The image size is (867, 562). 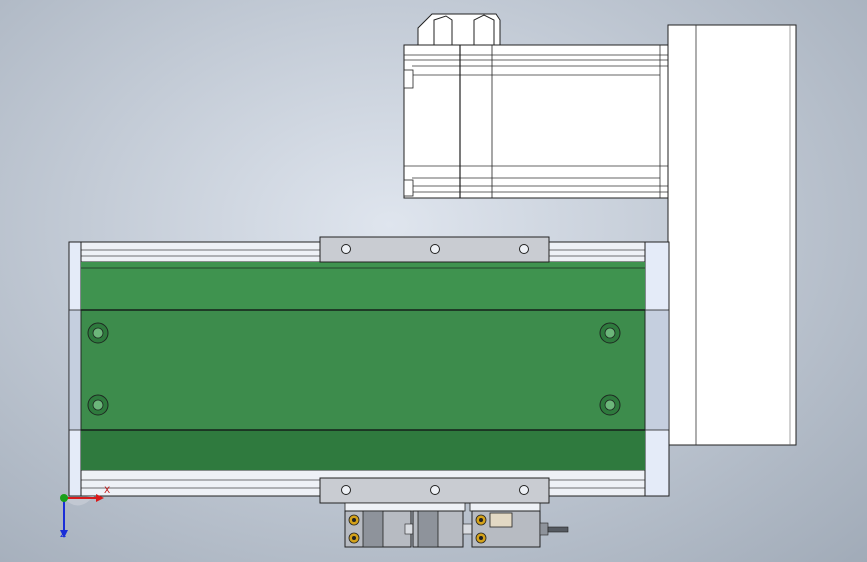 What do you see at coordinates (434, 249) in the screenshot?
I see `top-bracket` at bounding box center [434, 249].